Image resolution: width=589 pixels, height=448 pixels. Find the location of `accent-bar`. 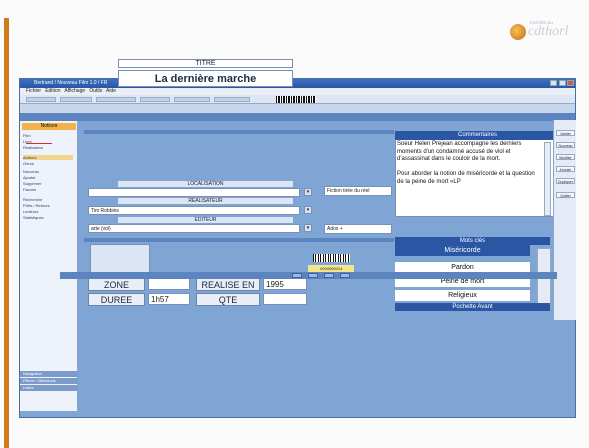

accent-bar is located at coordinates (6, 233).